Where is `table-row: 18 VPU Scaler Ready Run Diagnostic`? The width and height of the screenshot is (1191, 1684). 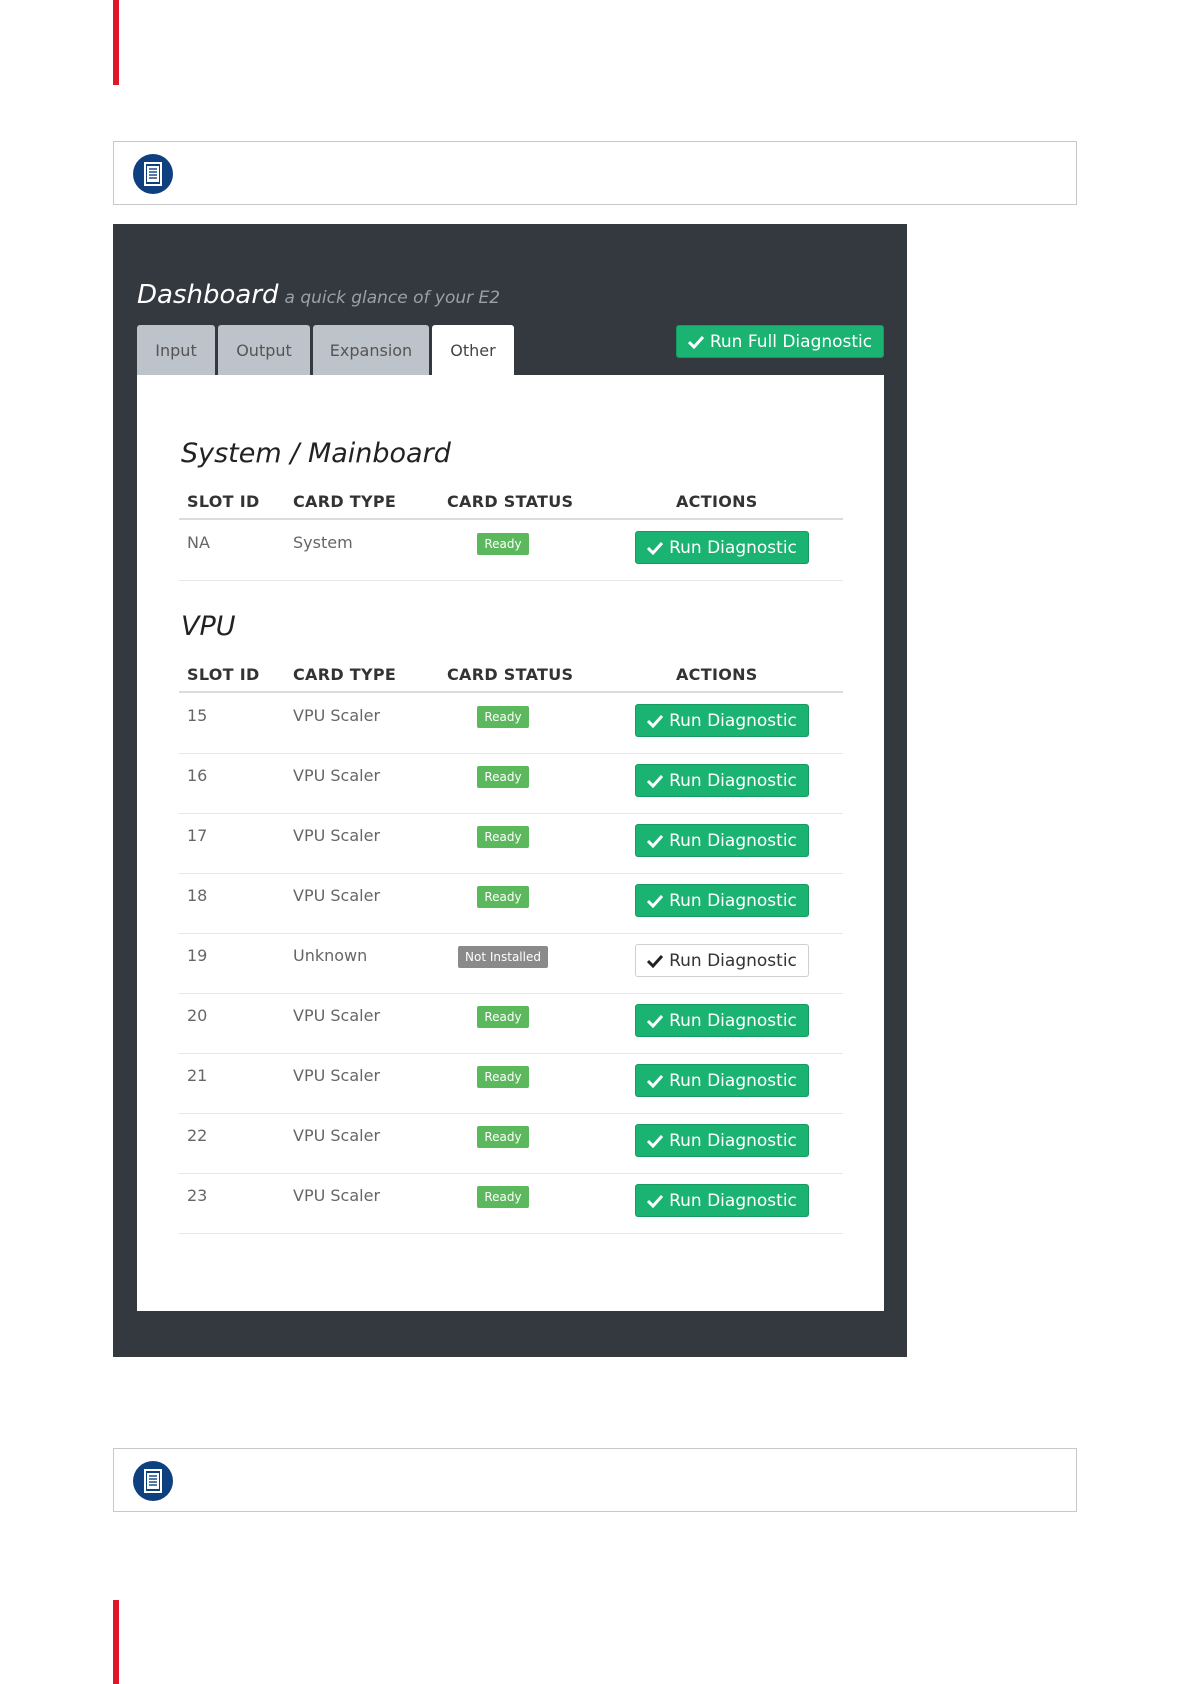
table-row: 18 VPU Scaler Ready Run Diagnostic is located at coordinates (511, 903).